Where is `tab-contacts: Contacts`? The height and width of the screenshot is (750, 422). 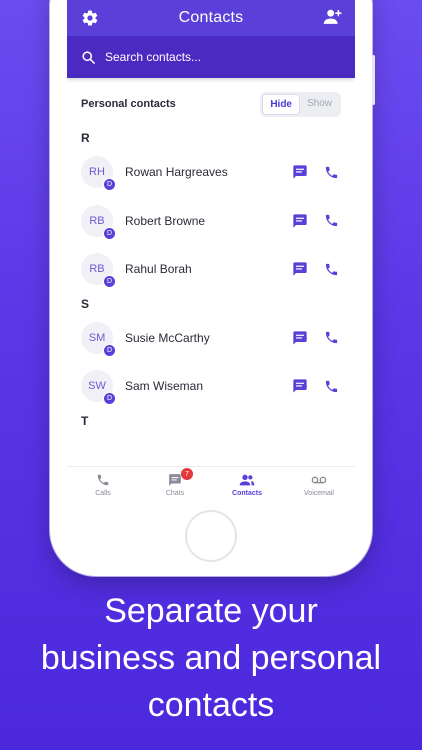 tab-contacts: Contacts is located at coordinates (247, 485).